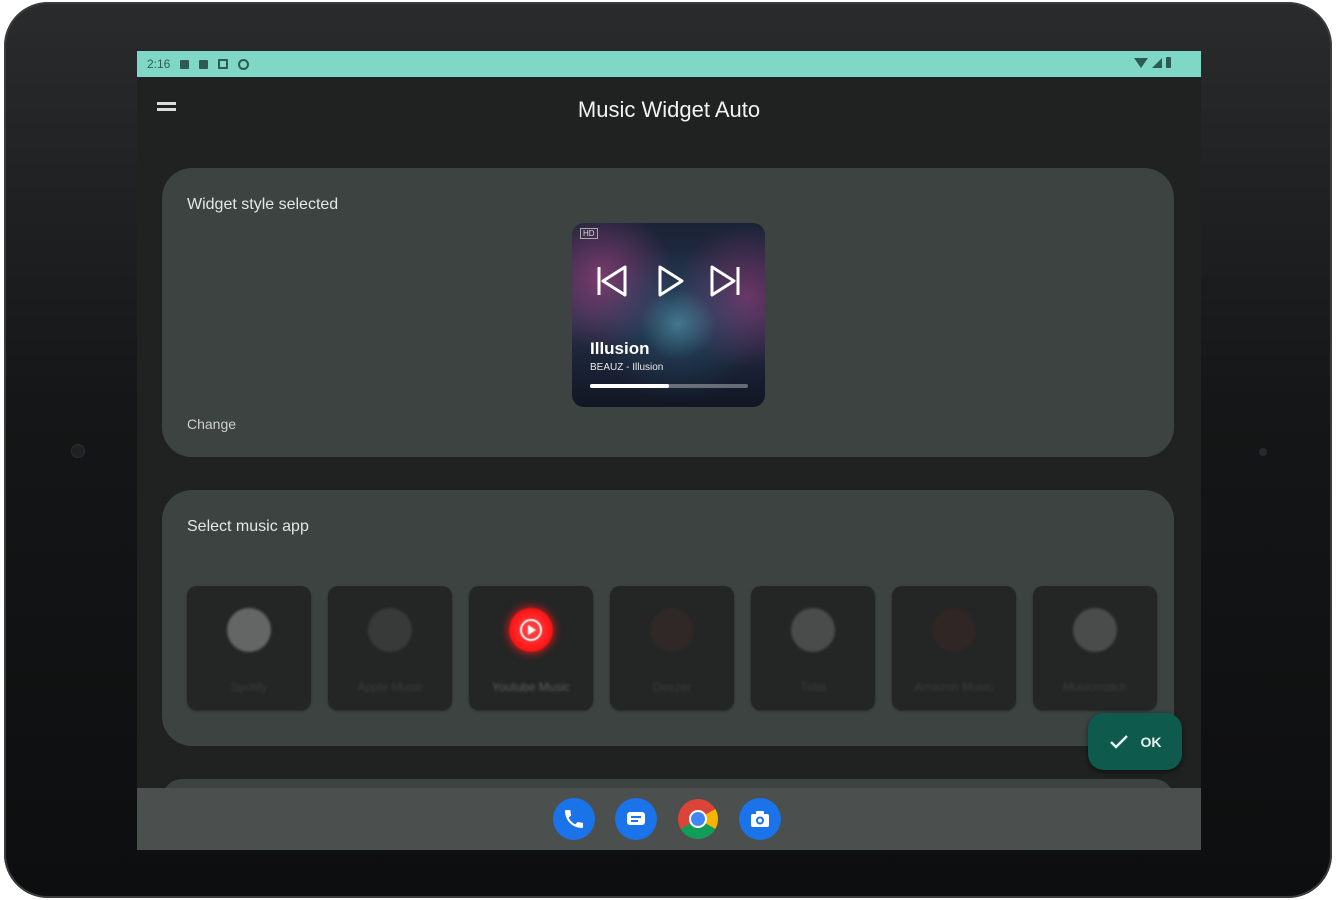 The height and width of the screenshot is (900, 1336). Describe the element at coordinates (263, 204) in the screenshot. I see `widget-style-label: Widget style selected` at that location.